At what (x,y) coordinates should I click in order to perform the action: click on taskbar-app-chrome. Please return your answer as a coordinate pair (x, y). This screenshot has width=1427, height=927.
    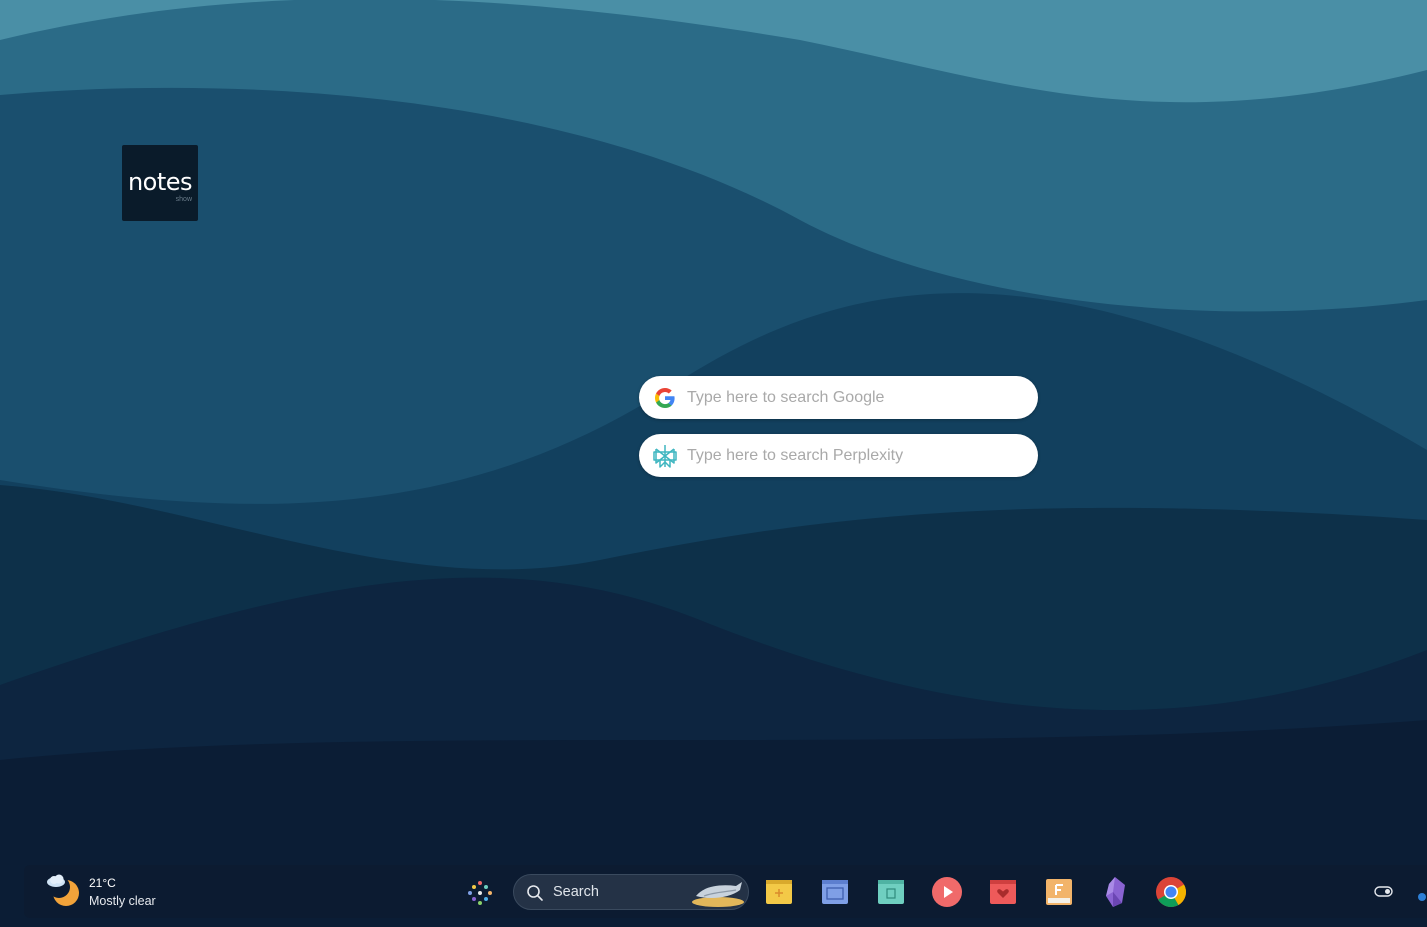
    Looking at the image, I should click on (1171, 892).